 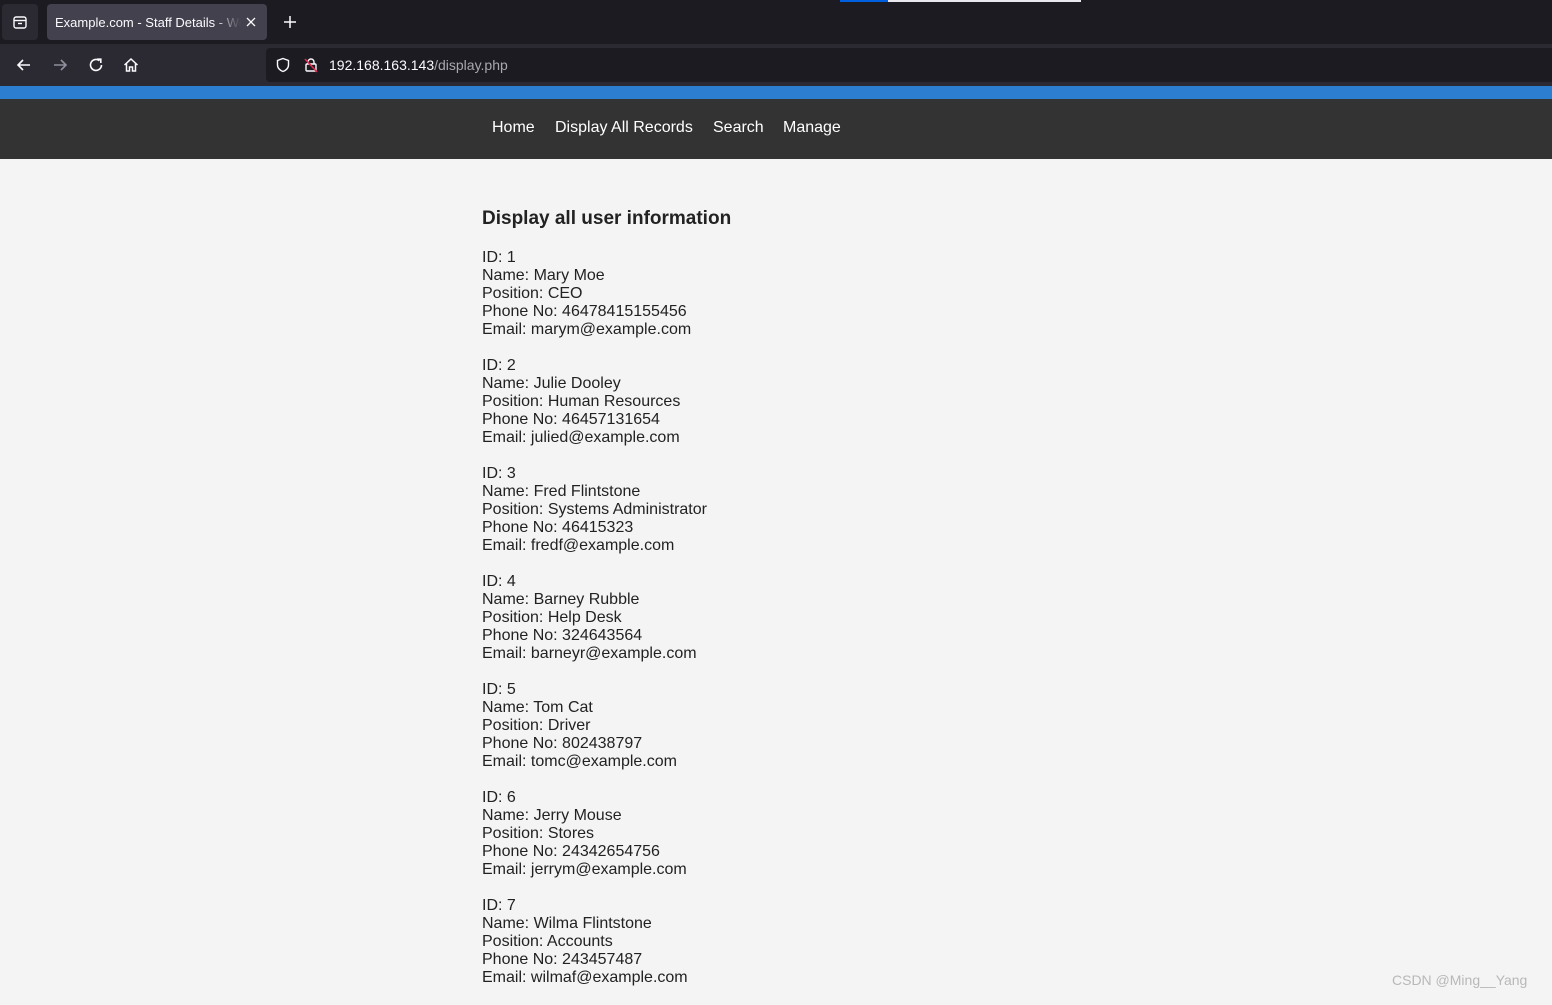 I want to click on back-arrow-icon, so click(x=24, y=65).